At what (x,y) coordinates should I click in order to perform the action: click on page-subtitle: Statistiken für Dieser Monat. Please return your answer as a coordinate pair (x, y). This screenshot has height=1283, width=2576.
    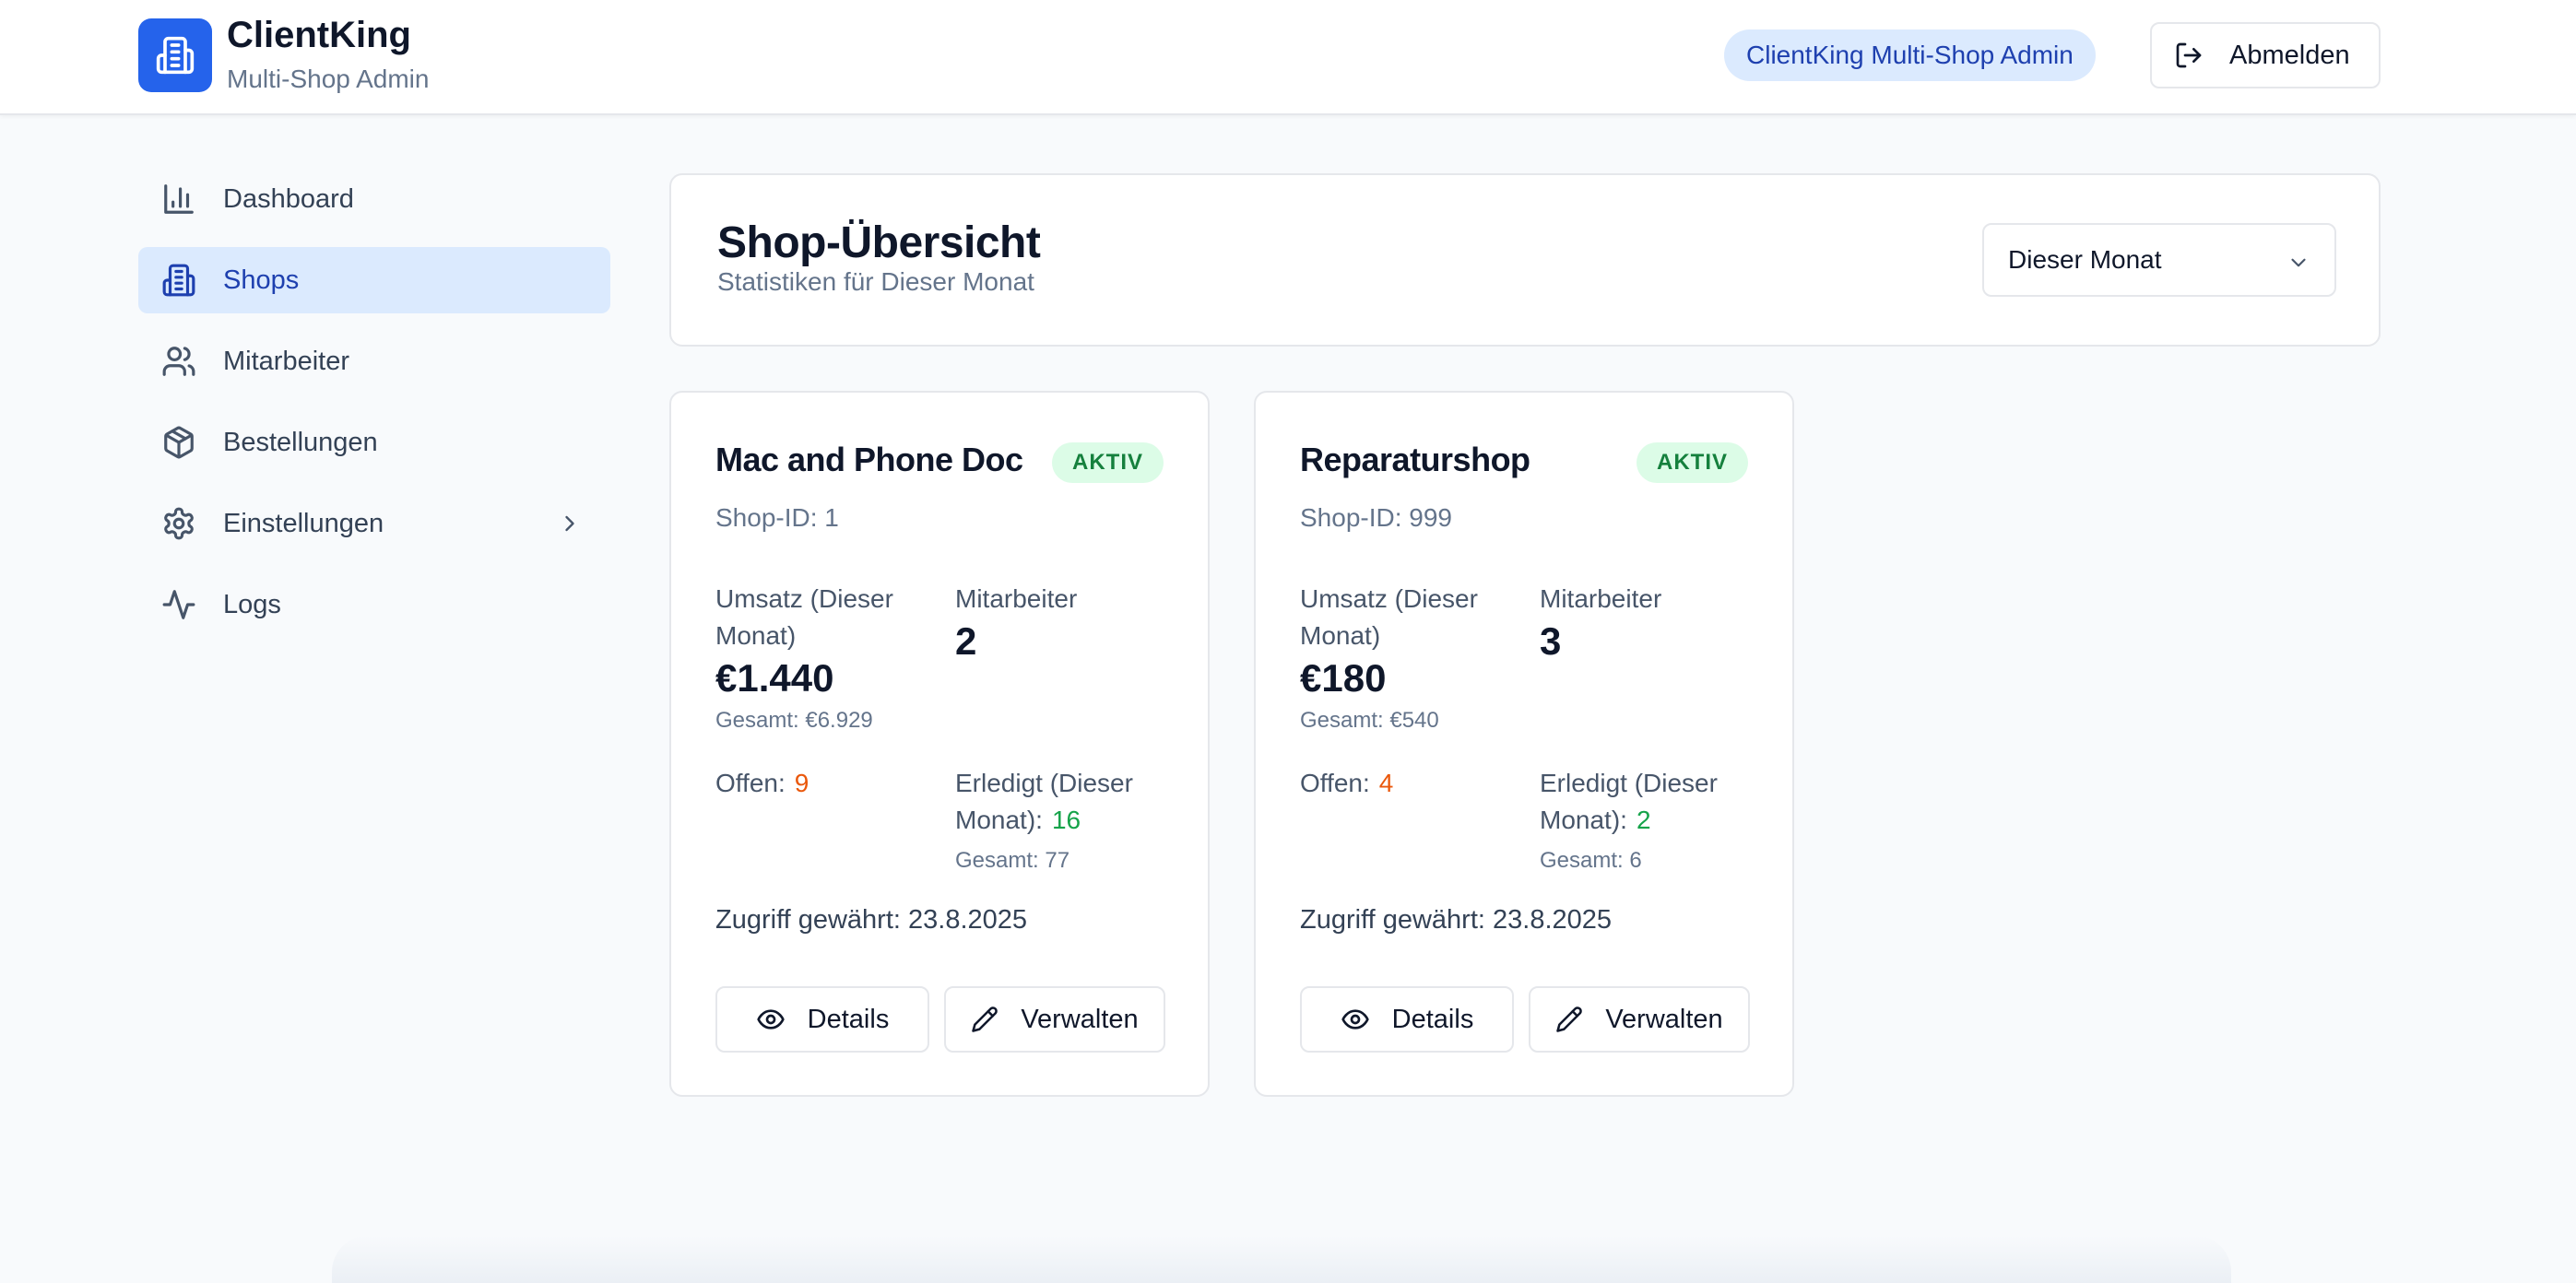
    Looking at the image, I should click on (875, 281).